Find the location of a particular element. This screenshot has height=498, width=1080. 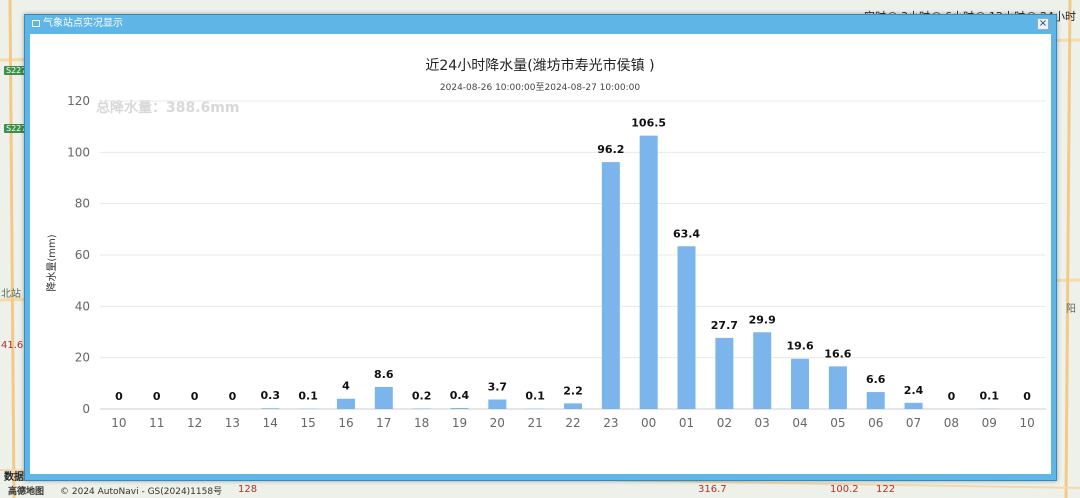

map-place-label: 北站 is located at coordinates (11, 294).